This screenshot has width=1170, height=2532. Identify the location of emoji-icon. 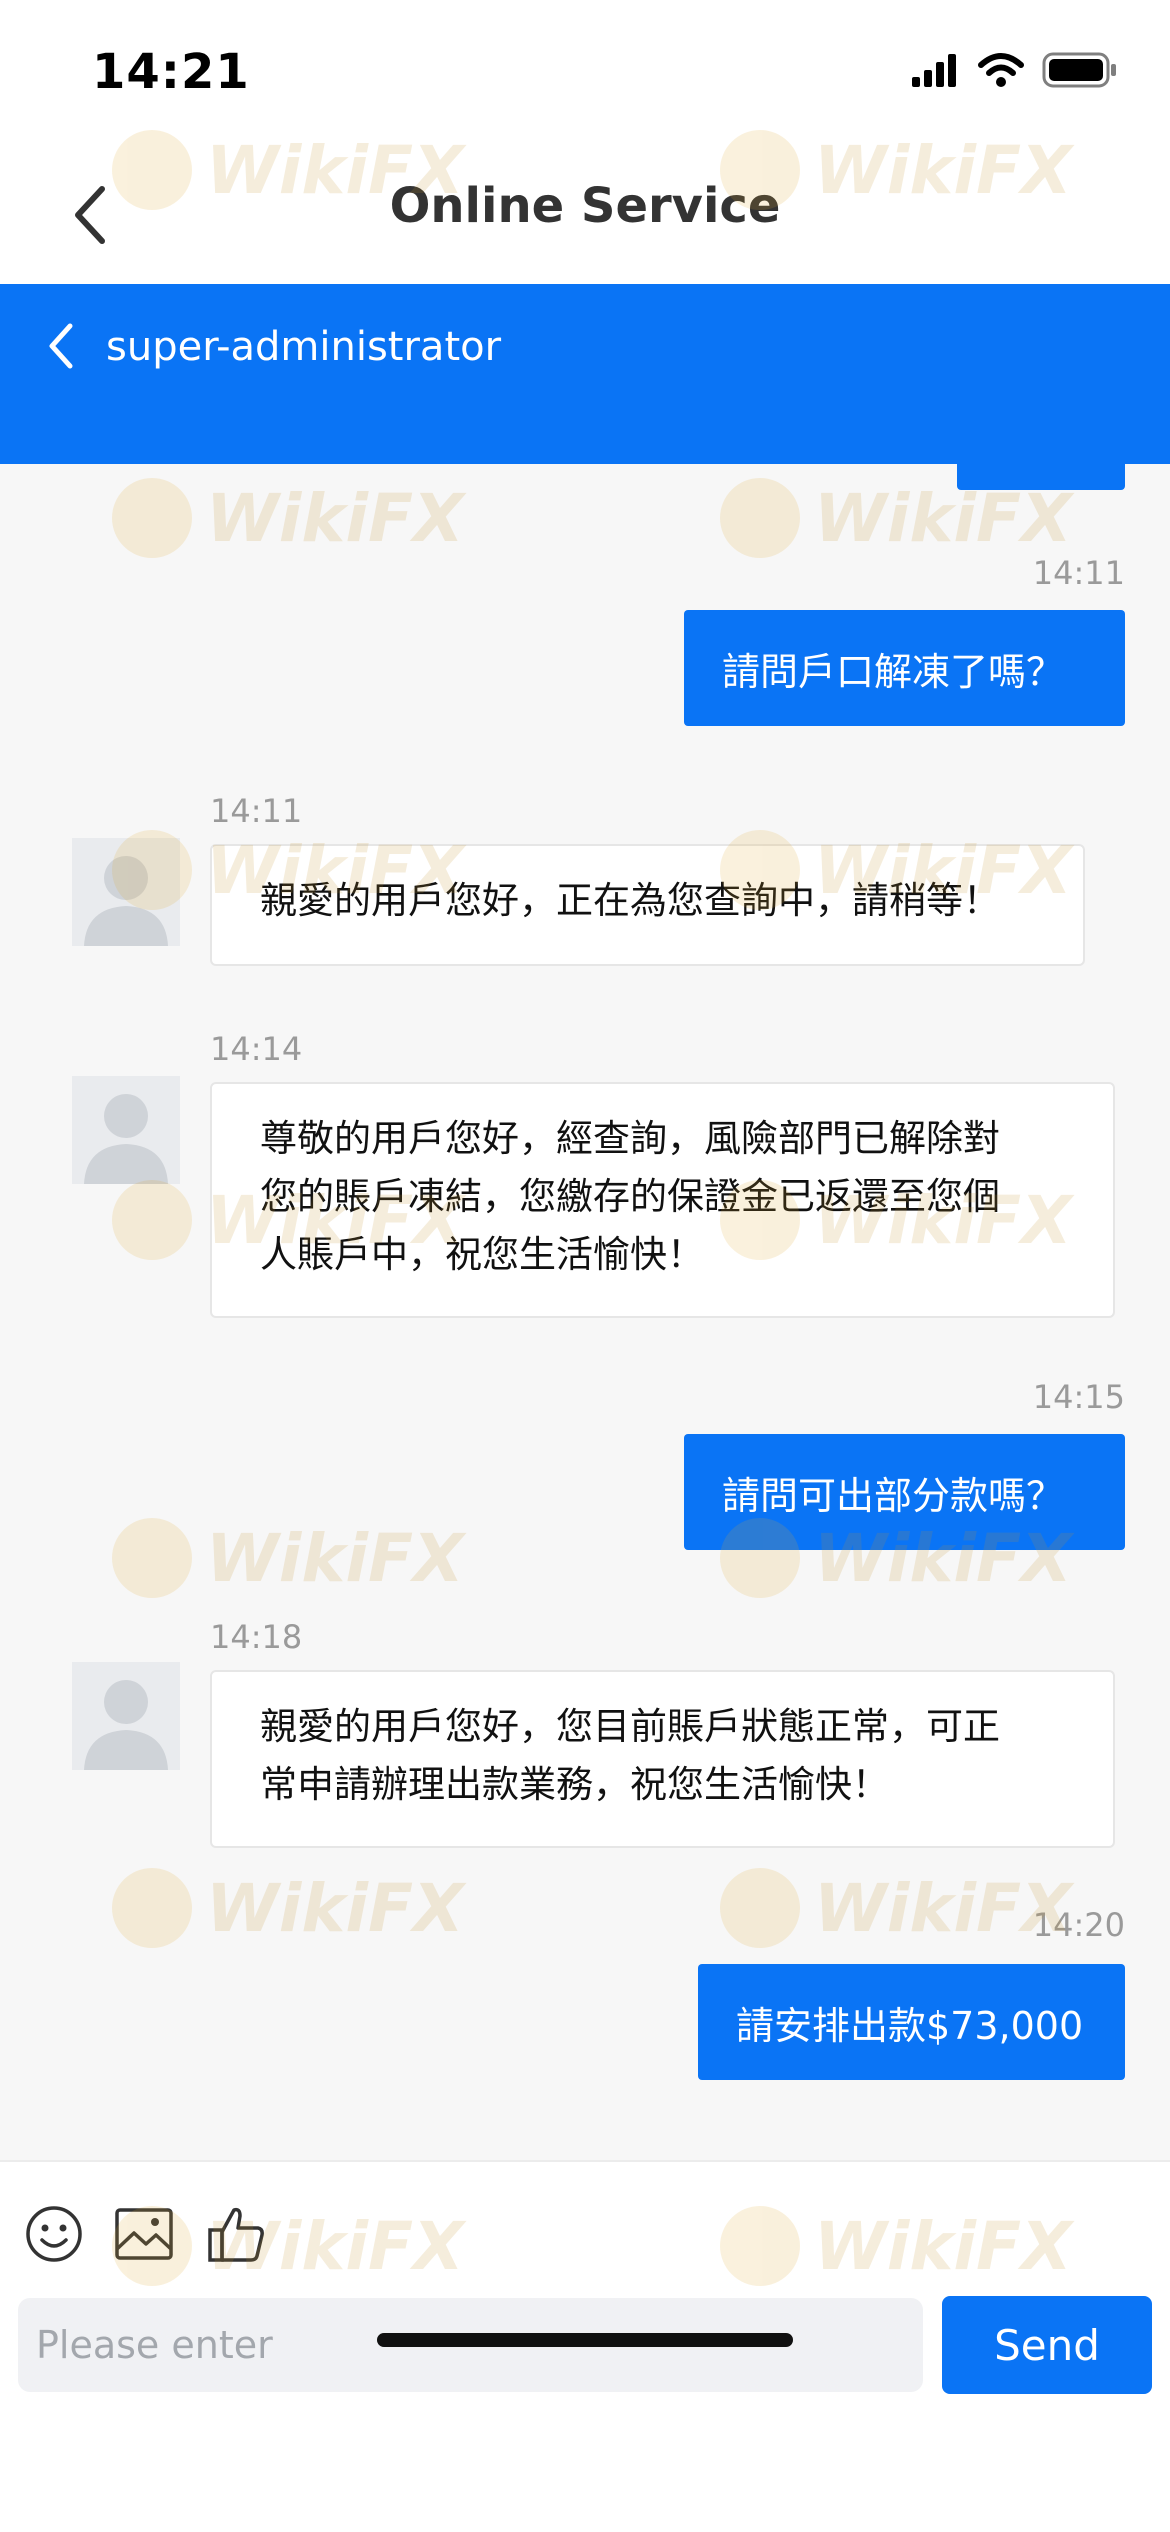
(54, 2234).